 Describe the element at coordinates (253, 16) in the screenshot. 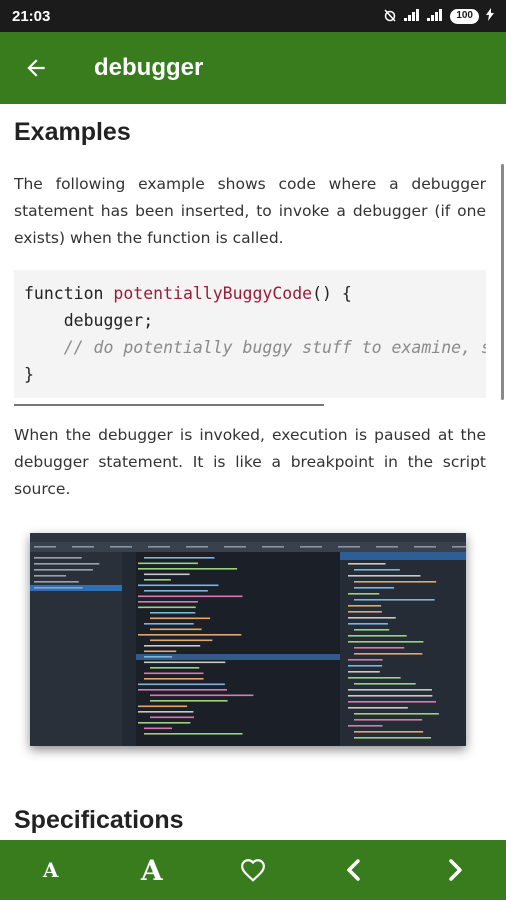

I see `status-bar: 21:03 100` at that location.